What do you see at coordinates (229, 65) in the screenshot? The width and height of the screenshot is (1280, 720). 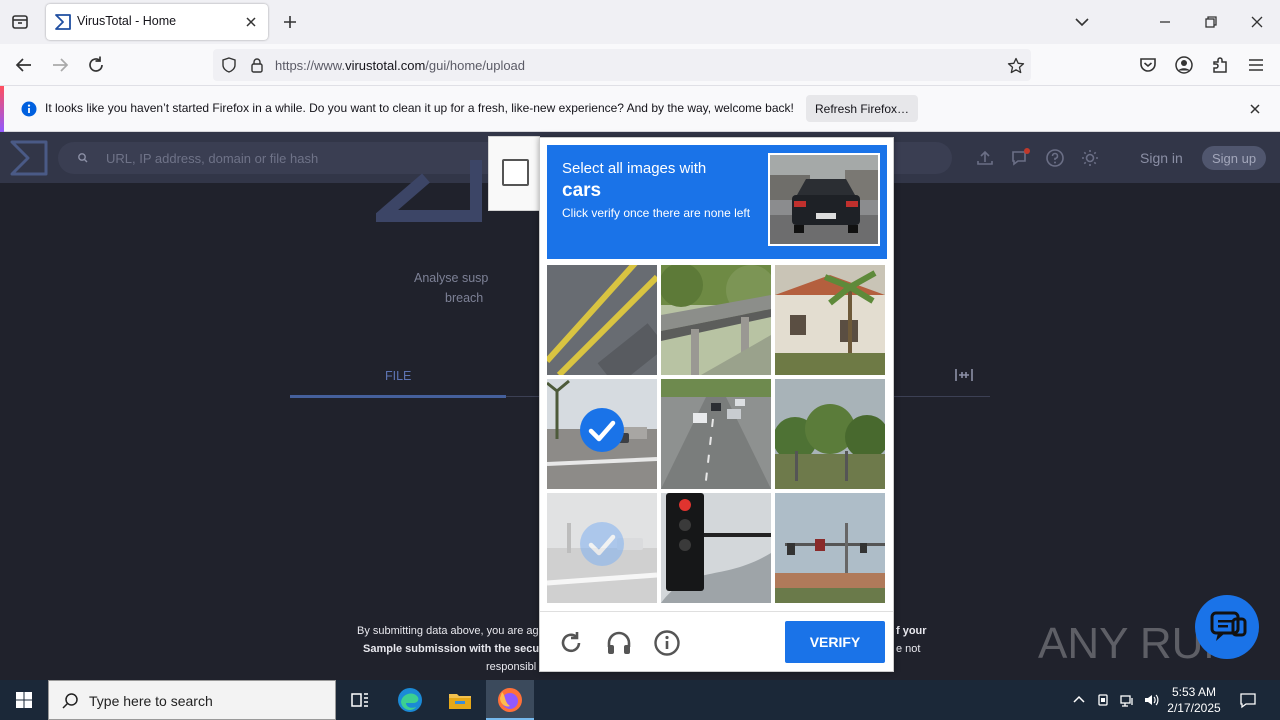 I see `tracking-protection-shield-icon` at bounding box center [229, 65].